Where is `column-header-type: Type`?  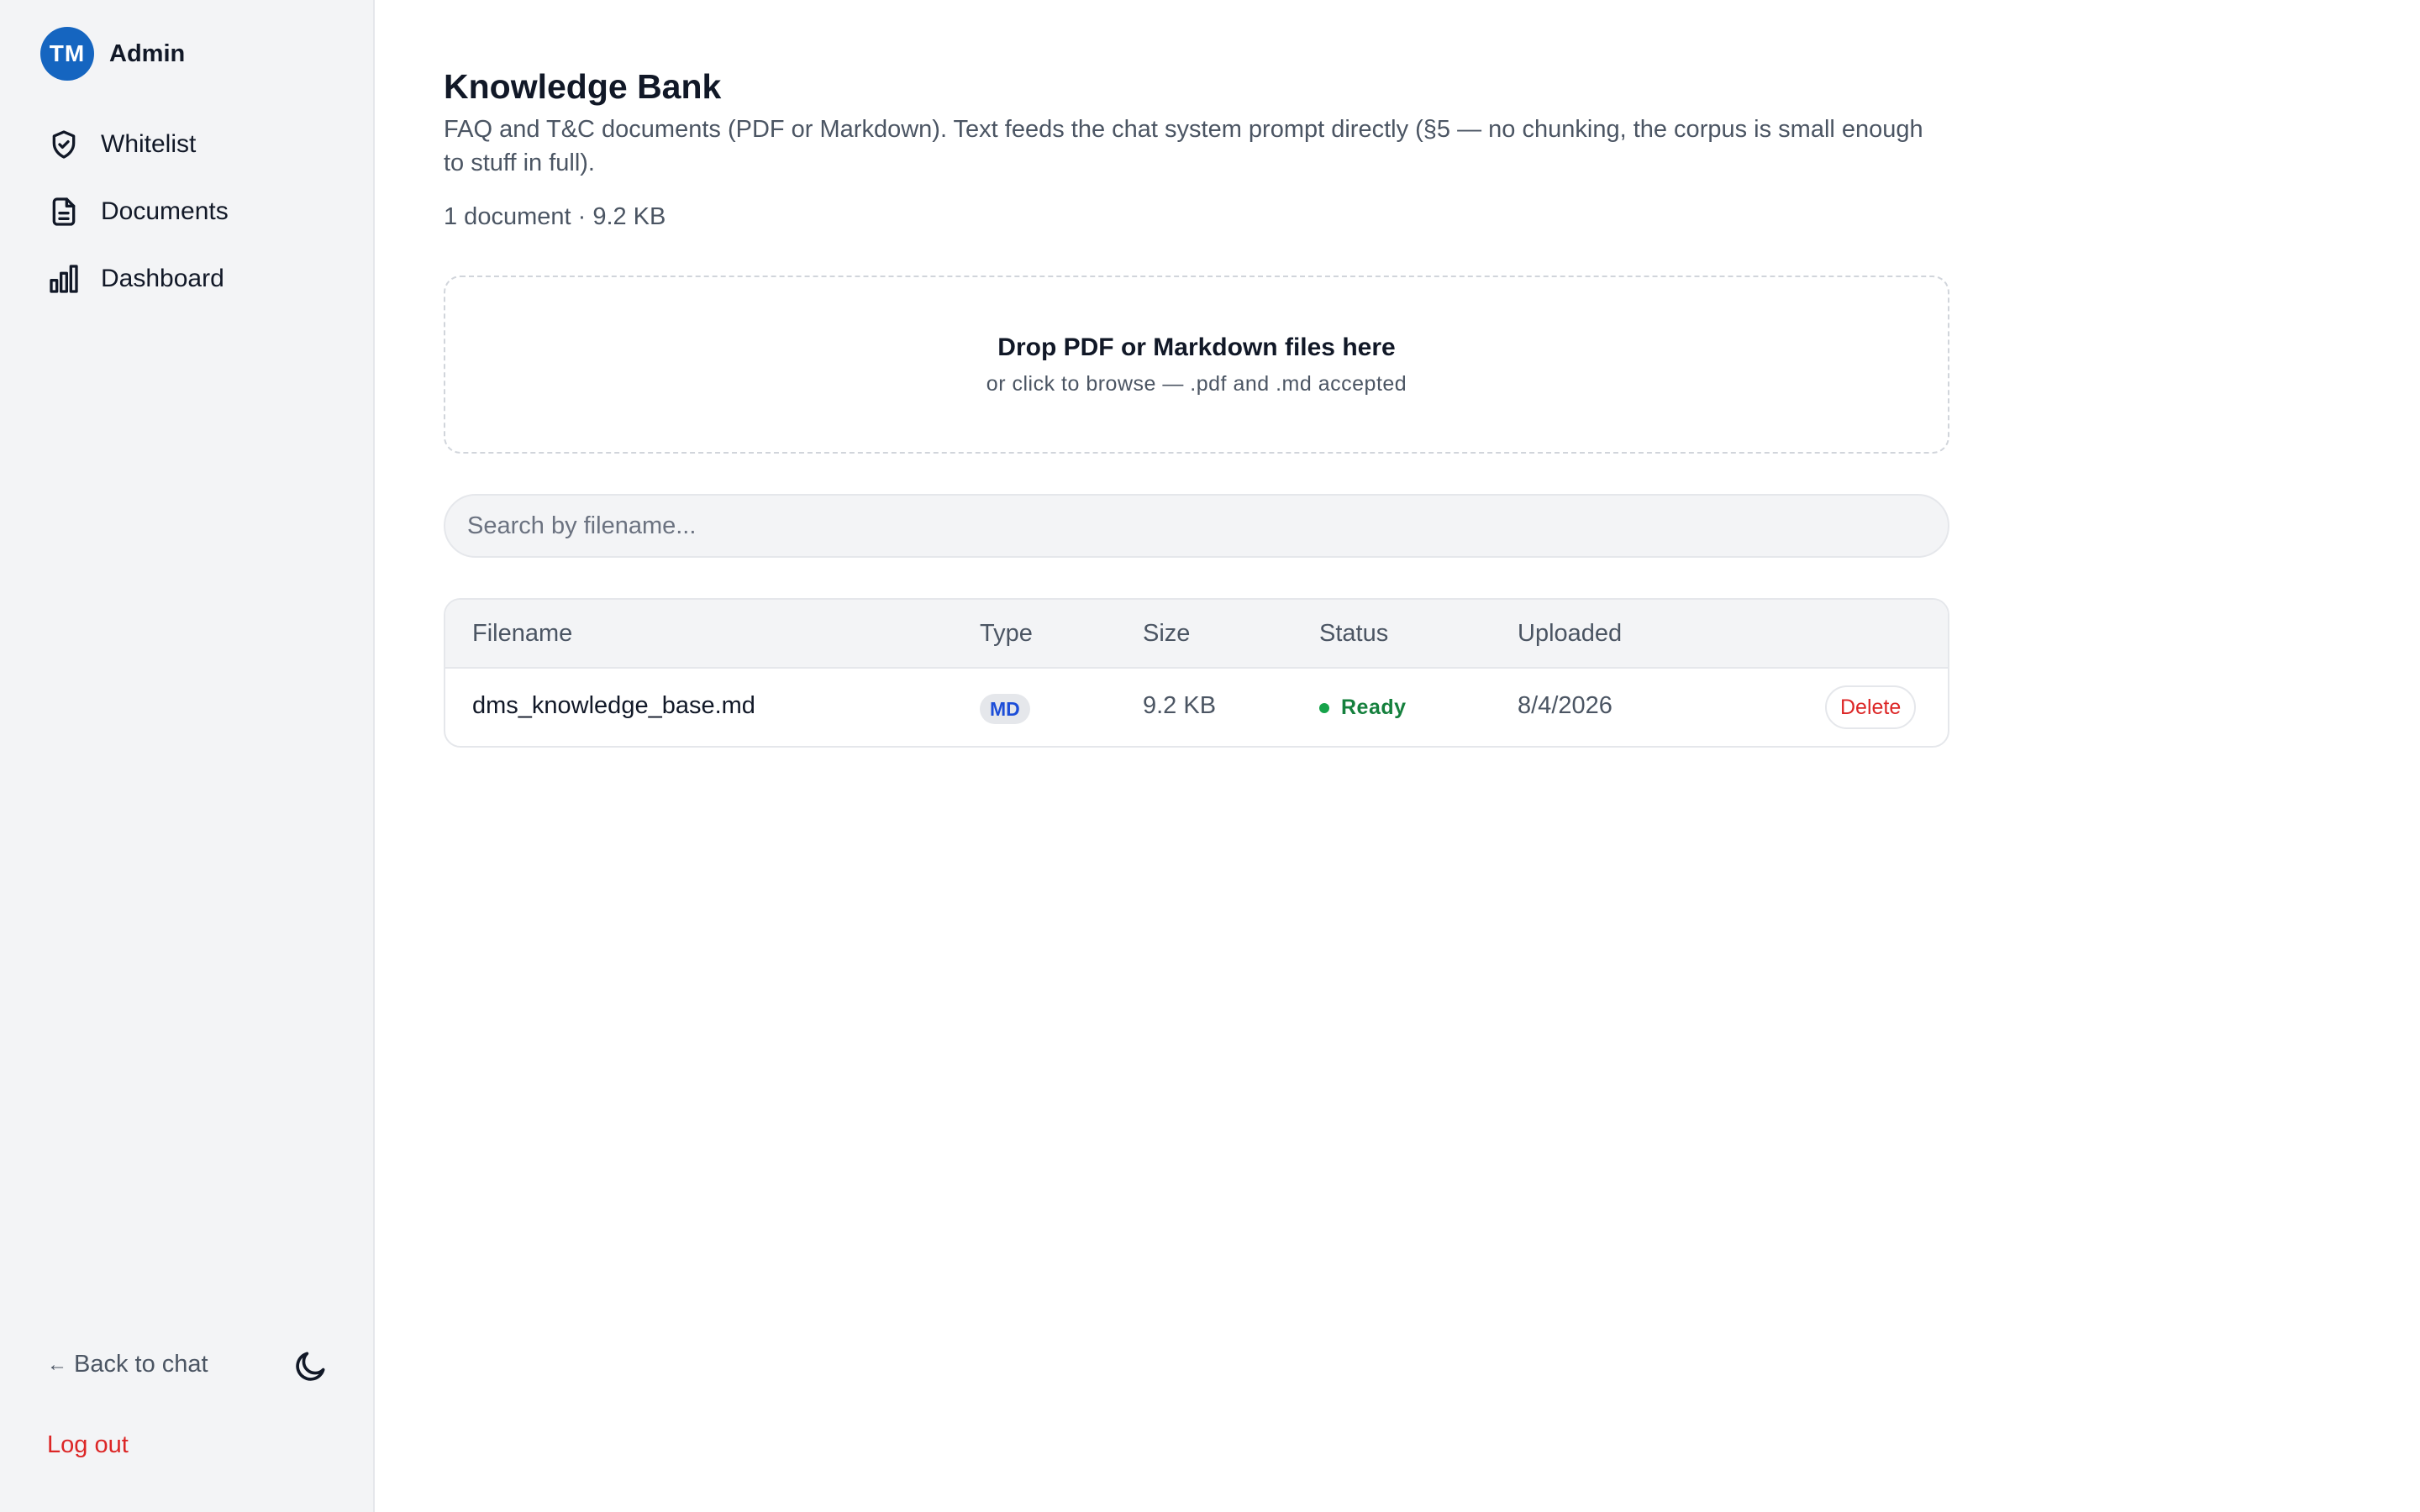 column-header-type: Type is located at coordinates (1006, 634).